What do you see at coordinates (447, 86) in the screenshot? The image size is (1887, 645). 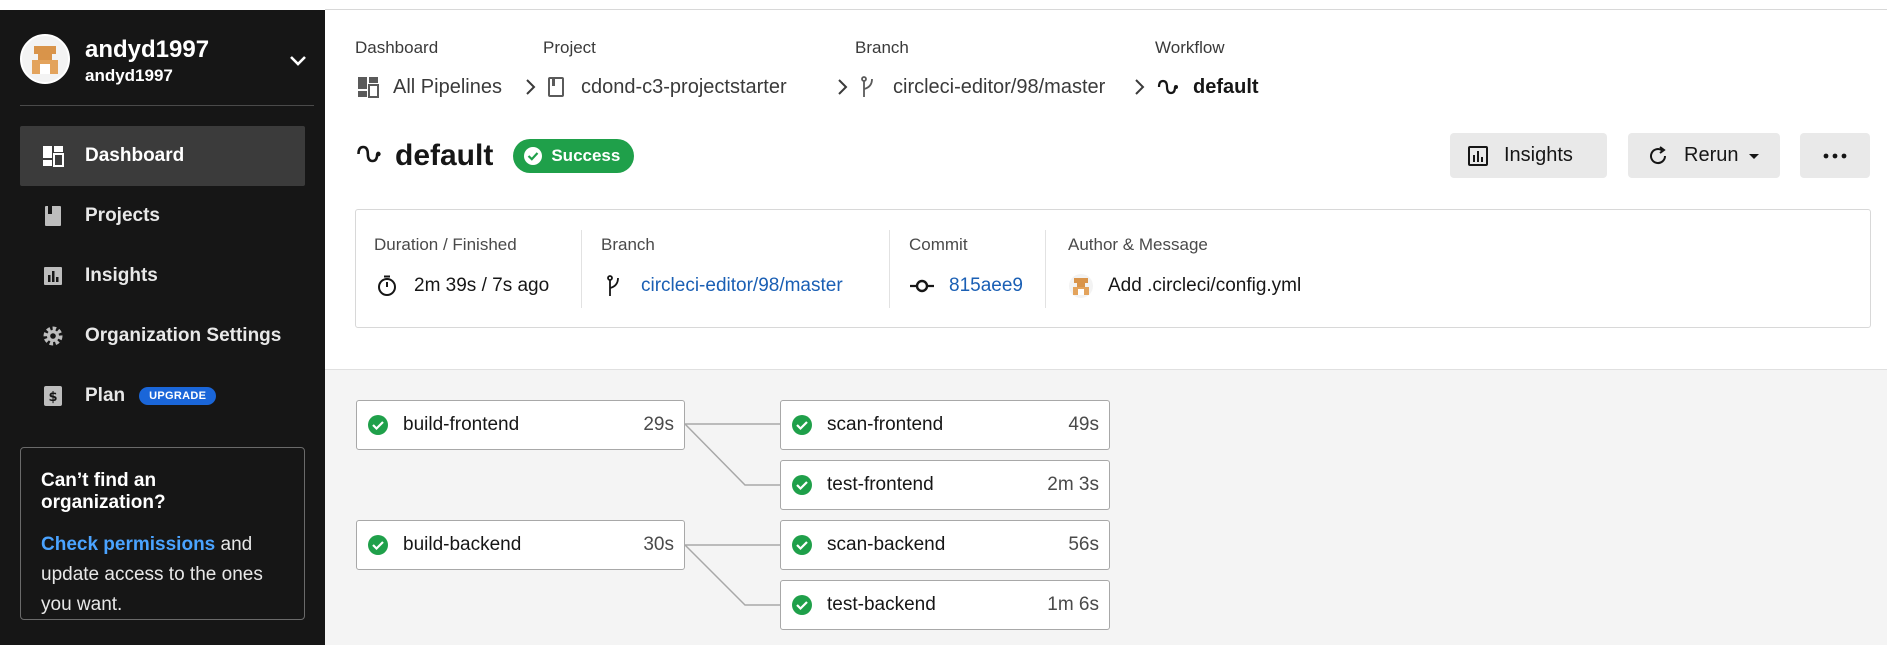 I see `breadcrumb-value-text: All Pipelines` at bounding box center [447, 86].